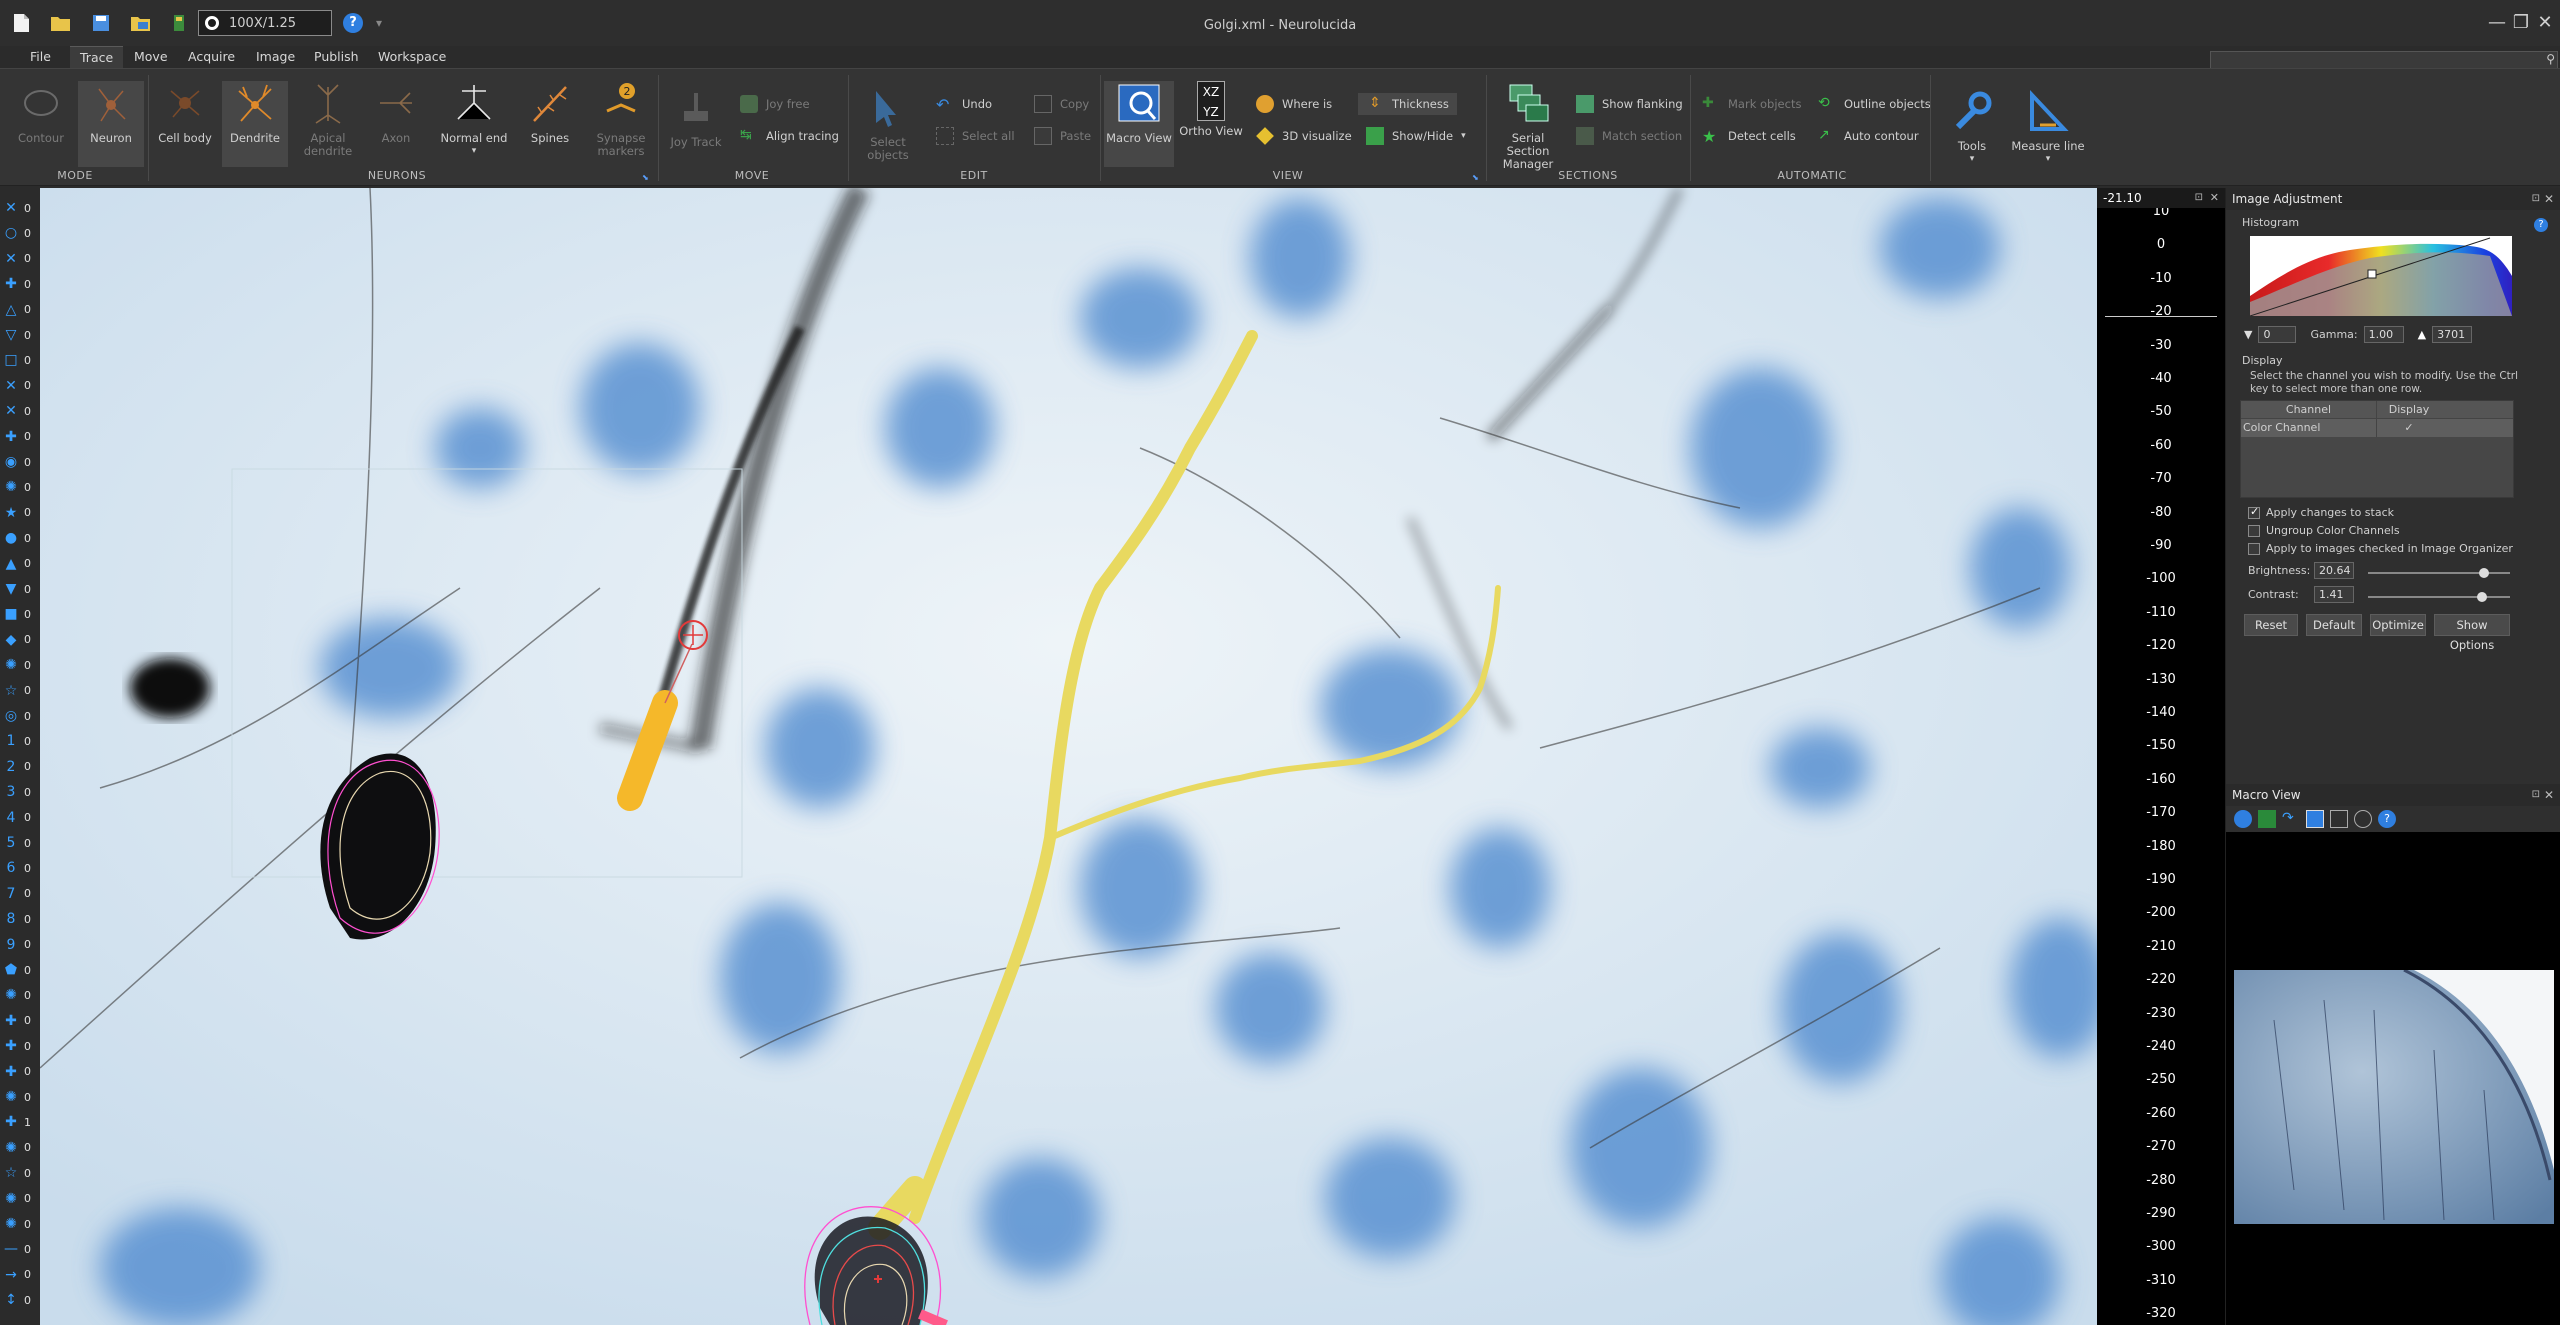 The width and height of the screenshot is (2560, 1325). What do you see at coordinates (97, 57) in the screenshot?
I see `menu-trace: Trace` at bounding box center [97, 57].